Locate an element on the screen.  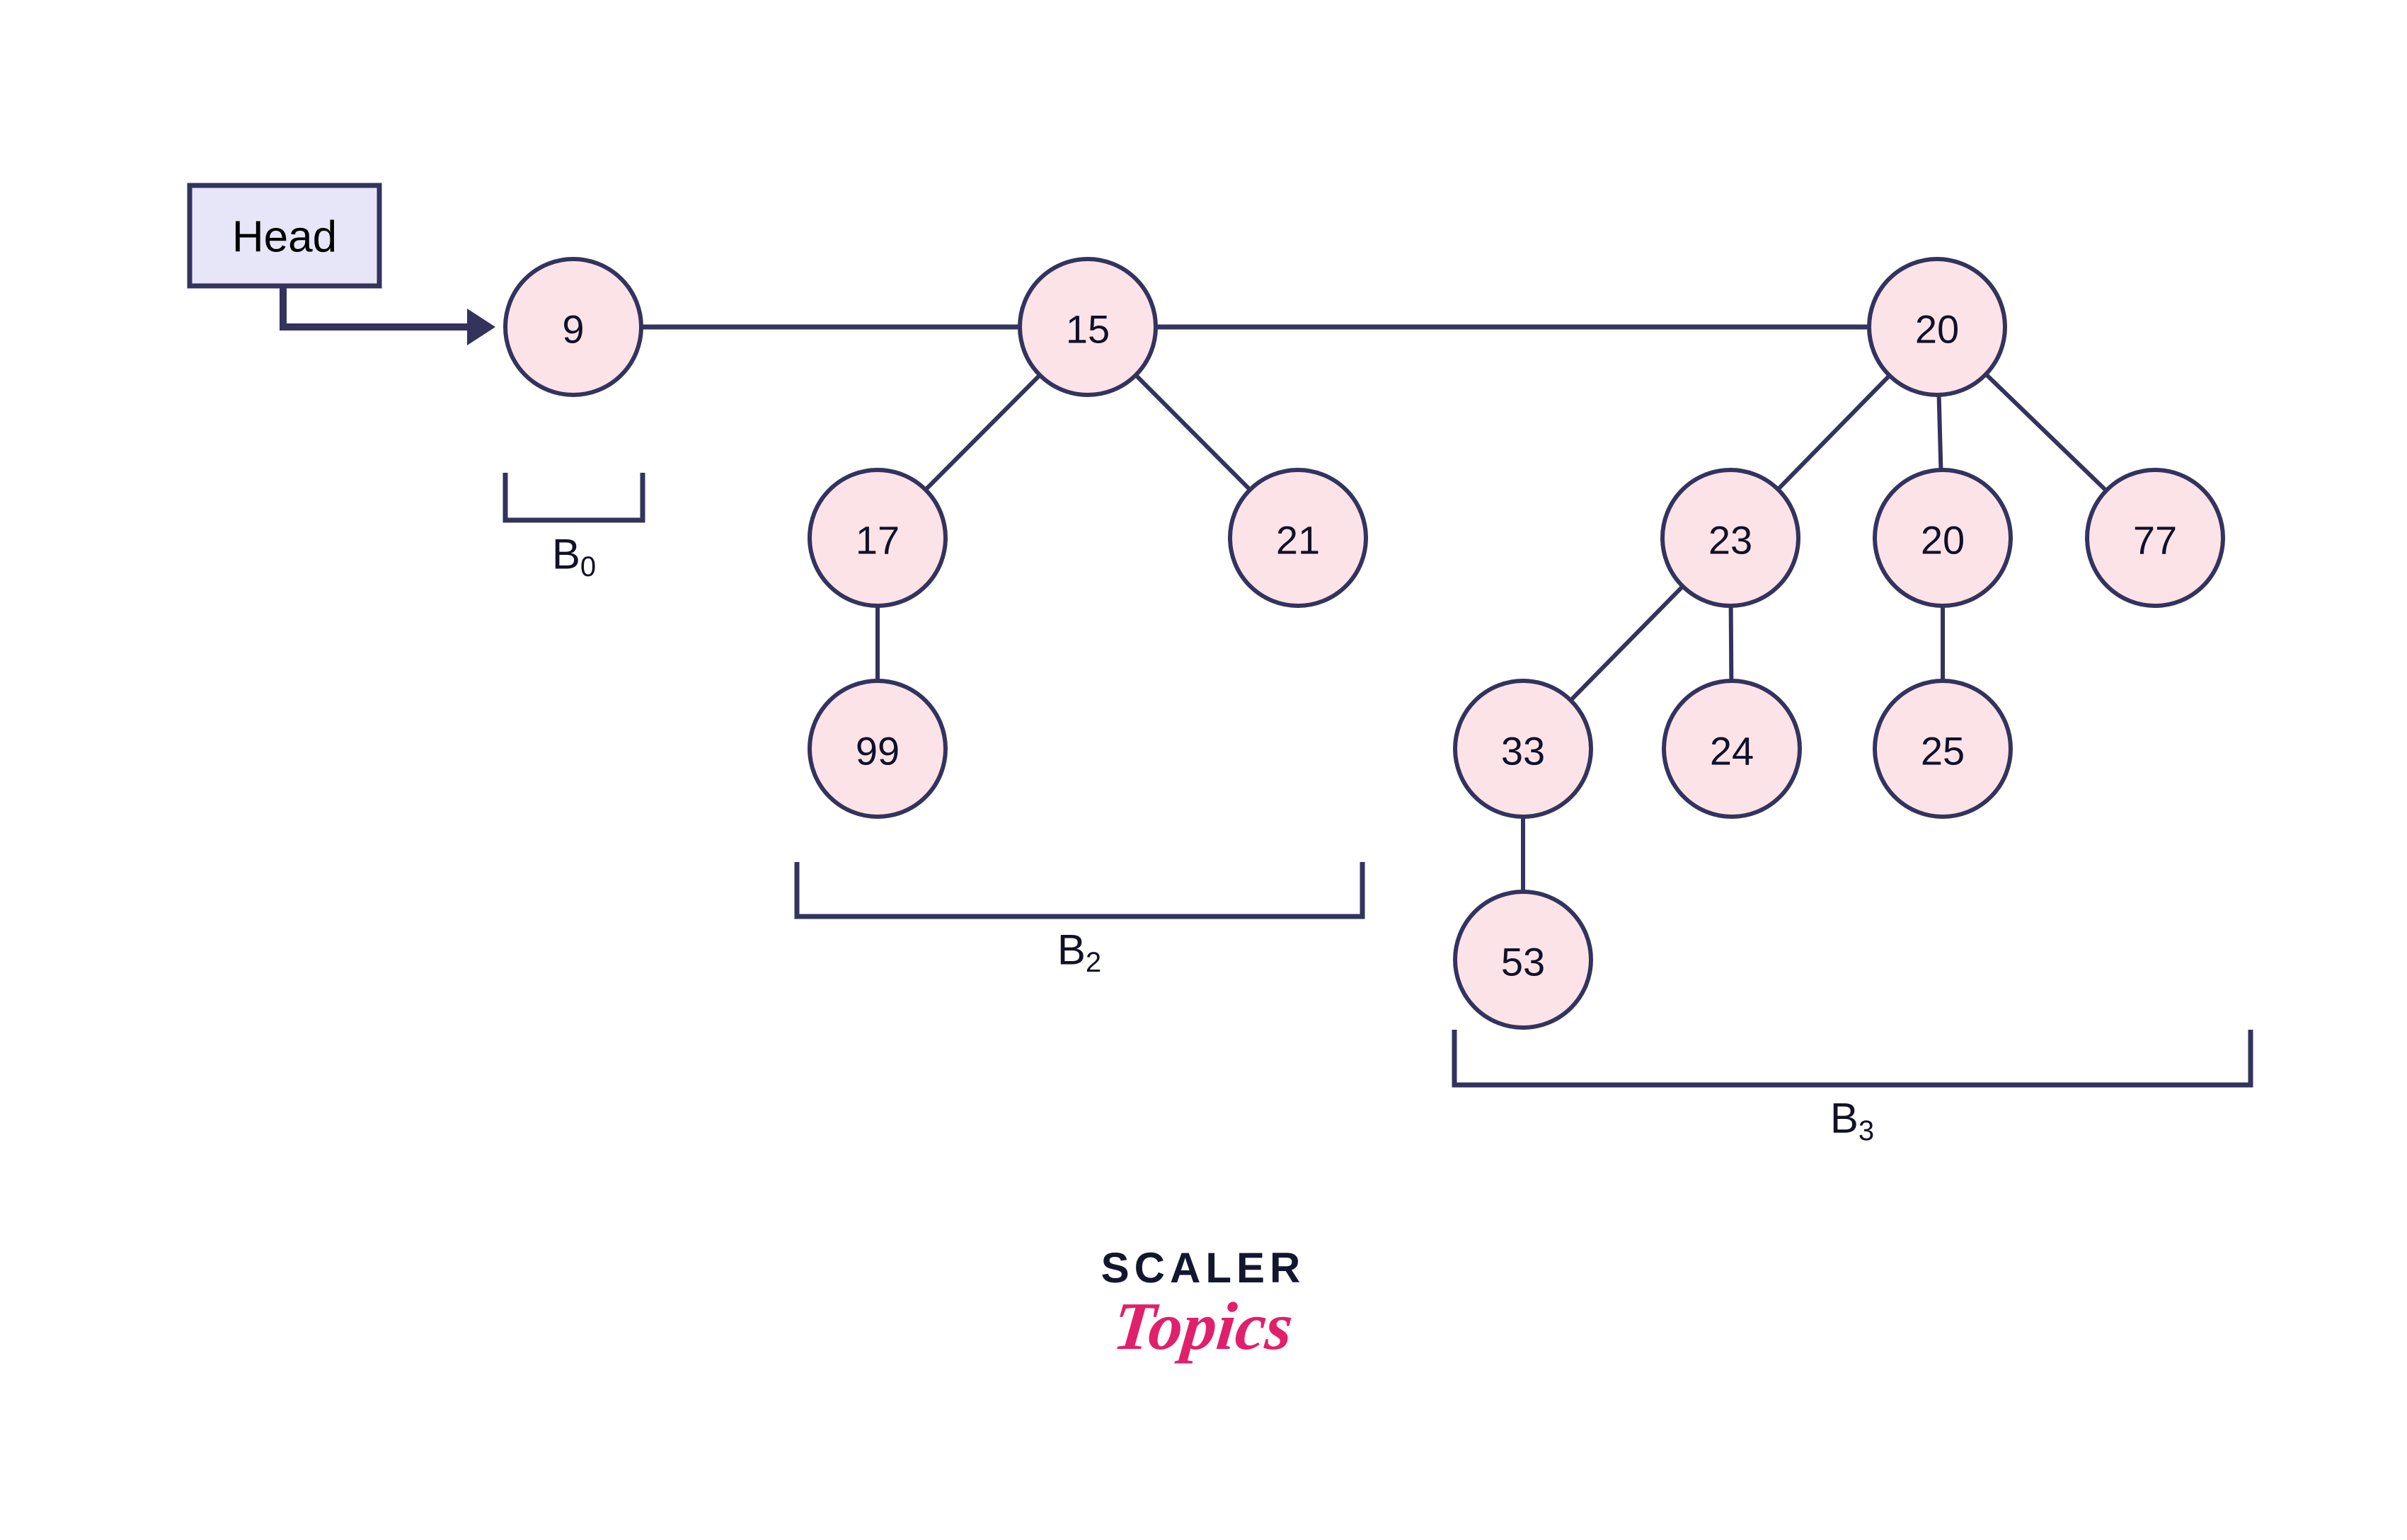
edge-n15-n21 is located at coordinates (1193, 433).